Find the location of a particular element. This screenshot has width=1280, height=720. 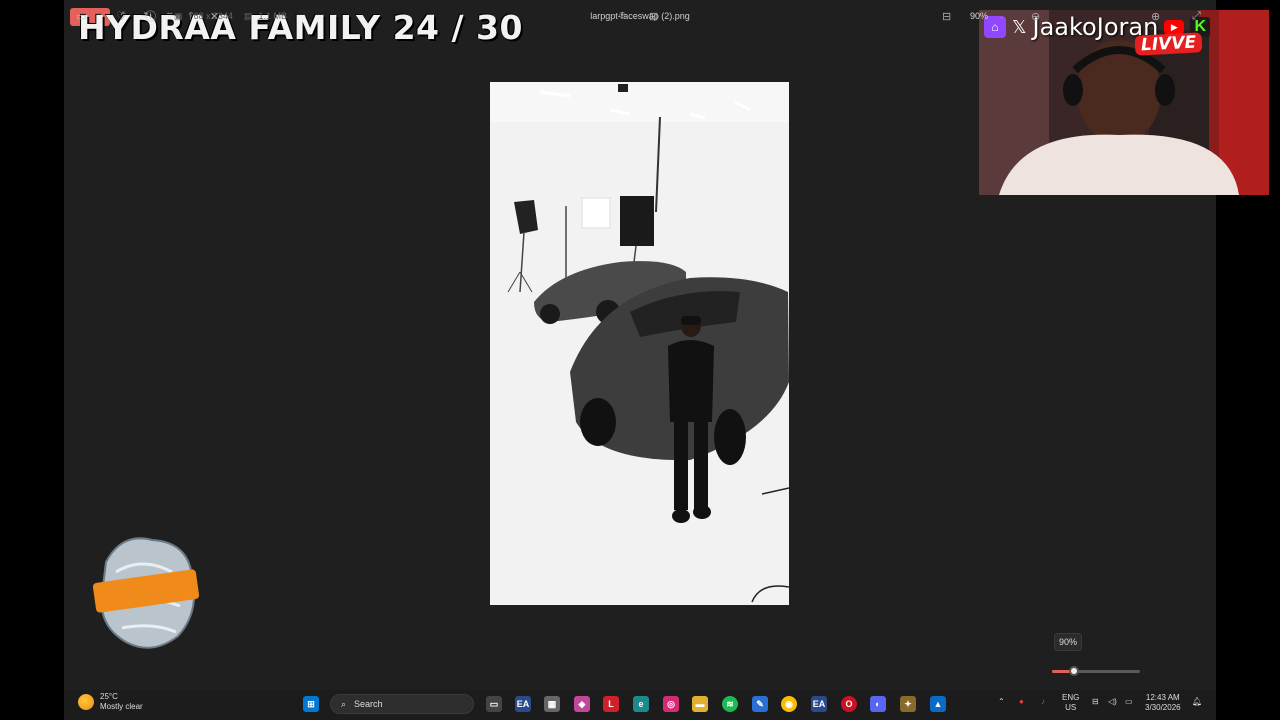

language-top: ENG is located at coordinates (1071, 697).